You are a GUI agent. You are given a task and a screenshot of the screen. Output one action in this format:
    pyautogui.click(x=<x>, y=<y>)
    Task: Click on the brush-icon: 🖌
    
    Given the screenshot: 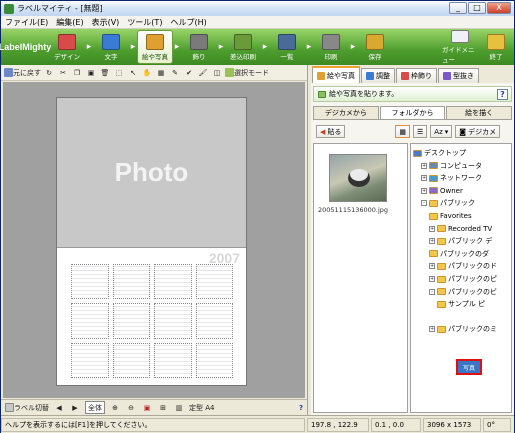 What is the action you would take?
    pyautogui.click(x=203, y=72)
    